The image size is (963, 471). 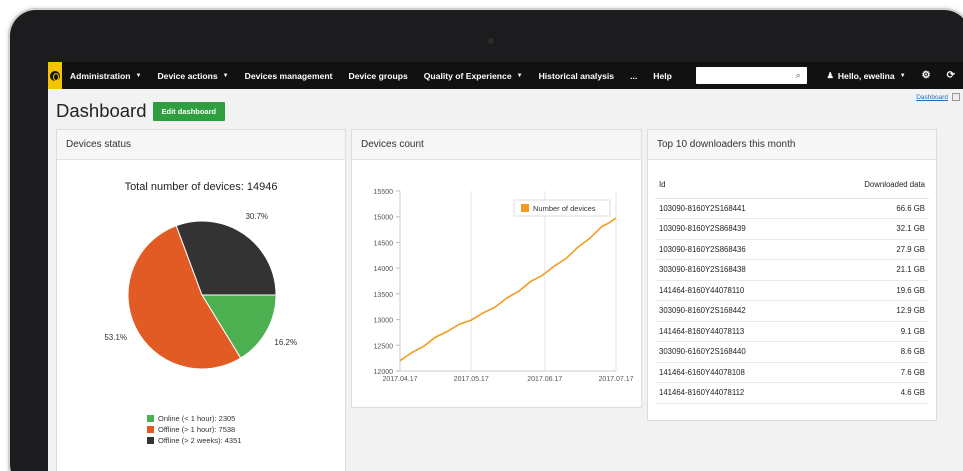 What do you see at coordinates (734, 372) in the screenshot?
I see `device-id-cell: 141464-6160Y44078108` at bounding box center [734, 372].